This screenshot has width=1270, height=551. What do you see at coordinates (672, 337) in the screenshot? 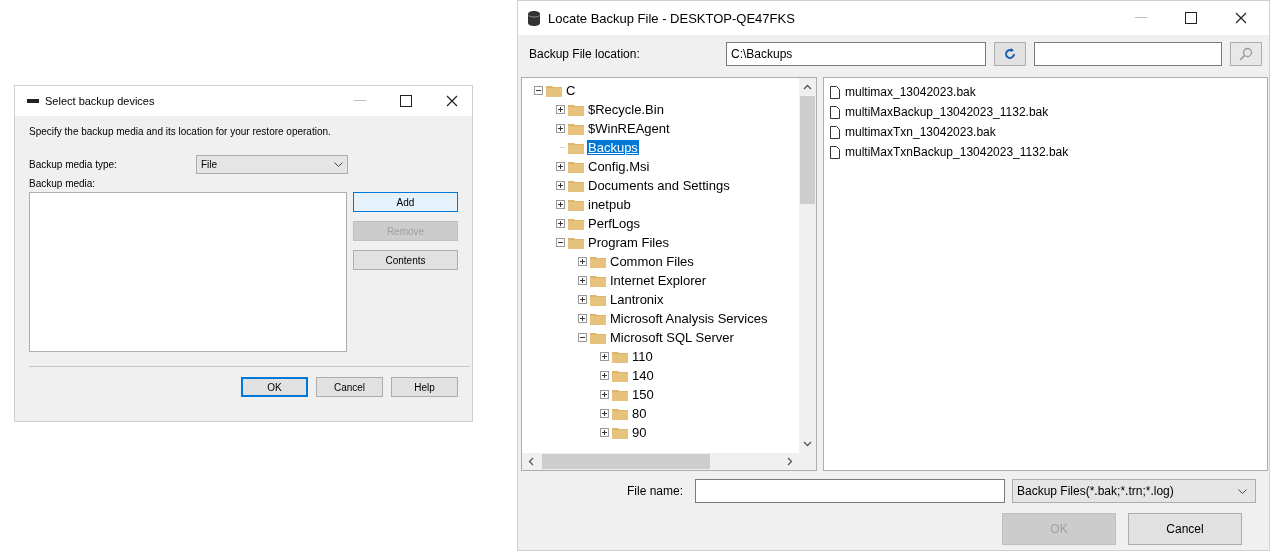
I see `tree-item: Microsoft SQL Server` at bounding box center [672, 337].